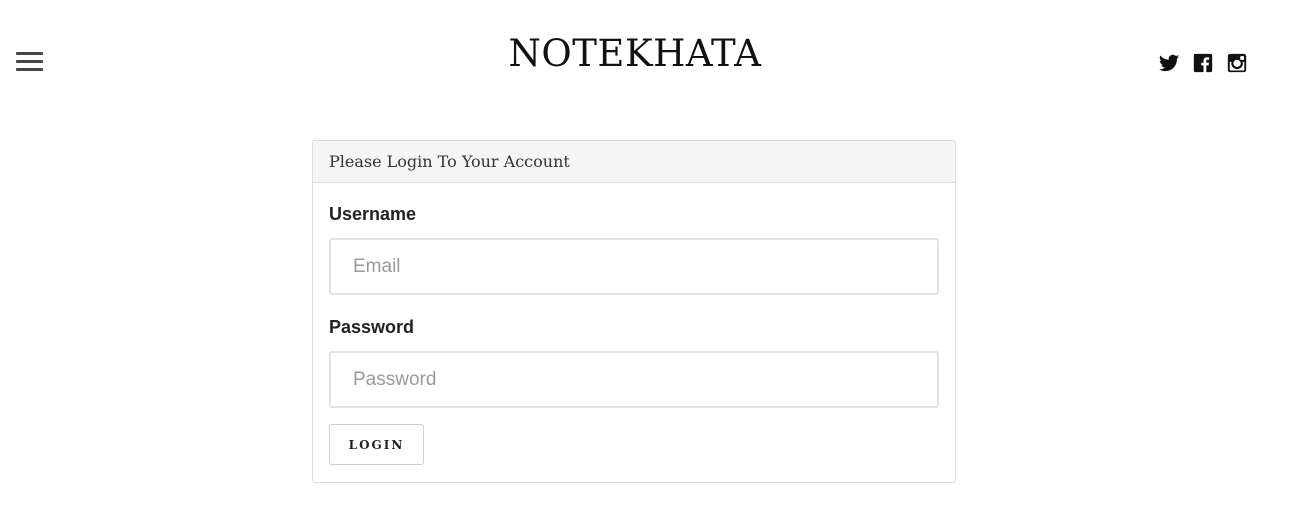  I want to click on instagram-link, so click(1237, 63).